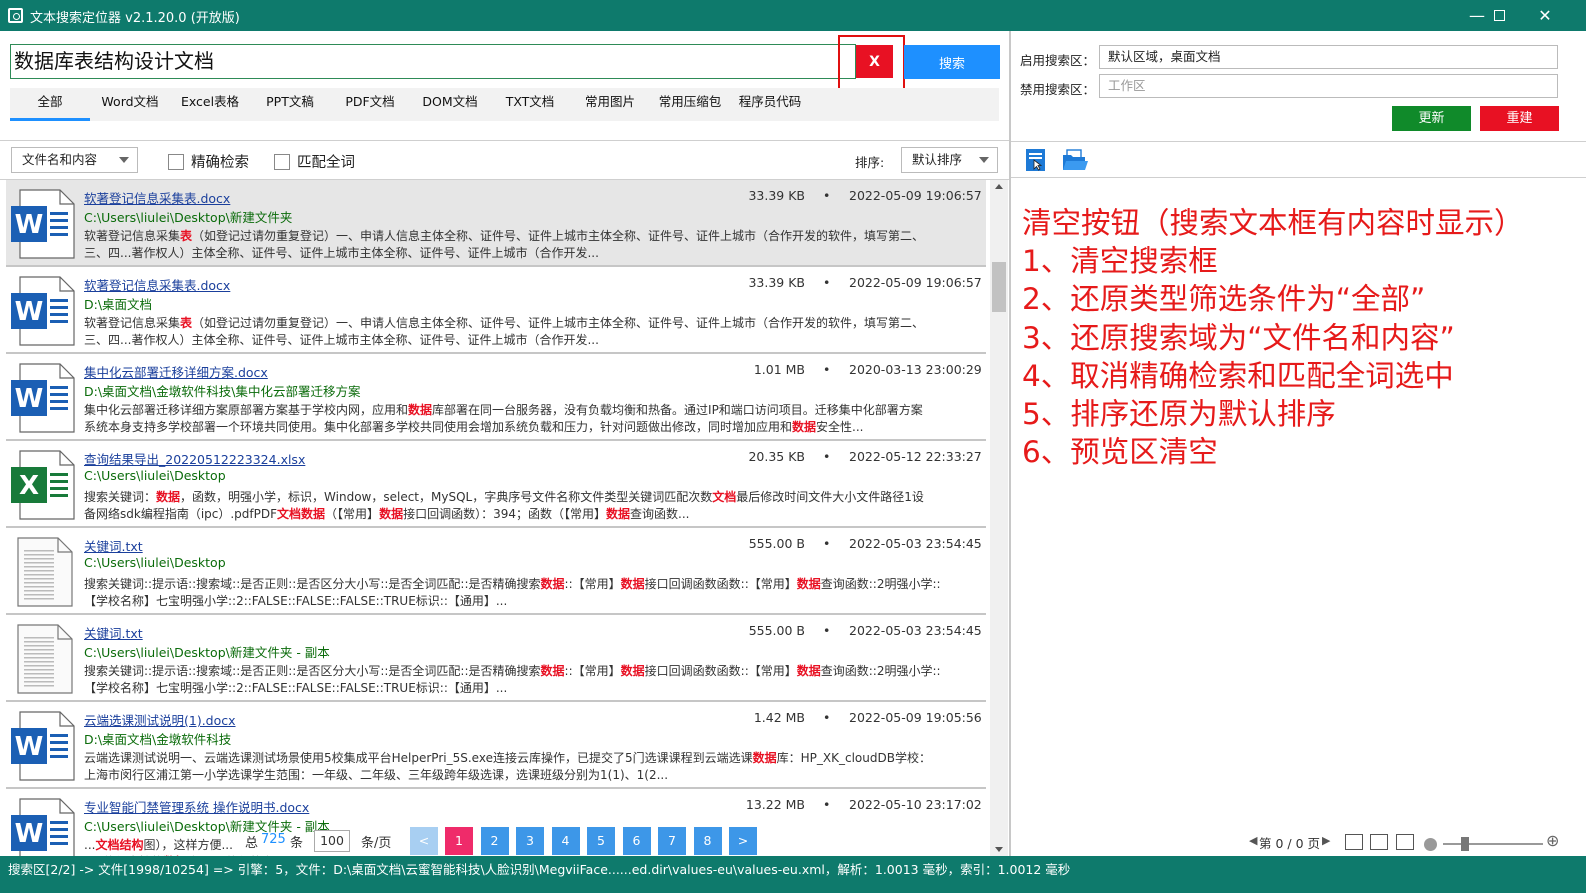  I want to click on scroll-up-icon, so click(999, 186).